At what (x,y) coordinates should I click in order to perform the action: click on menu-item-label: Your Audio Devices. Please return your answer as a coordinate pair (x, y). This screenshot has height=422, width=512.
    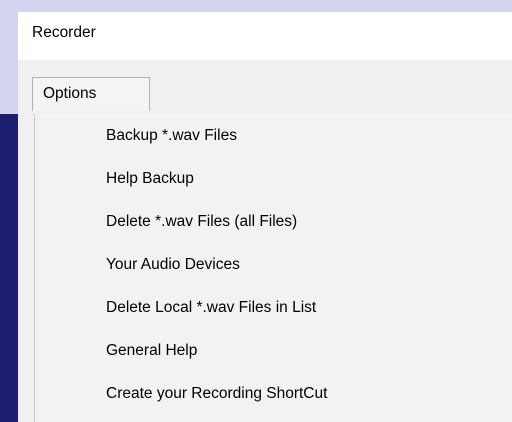
    Looking at the image, I should click on (173, 264).